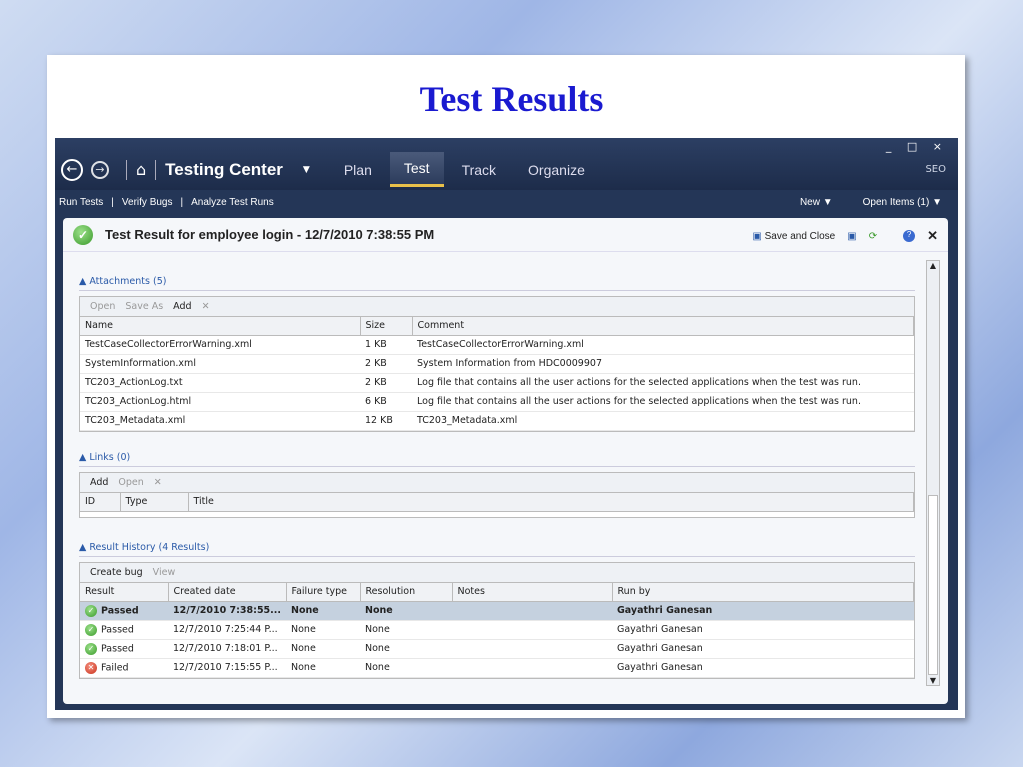 This screenshot has height=767, width=1023. What do you see at coordinates (386, 364) in the screenshot?
I see `attachment-cell: 2 KB` at bounding box center [386, 364].